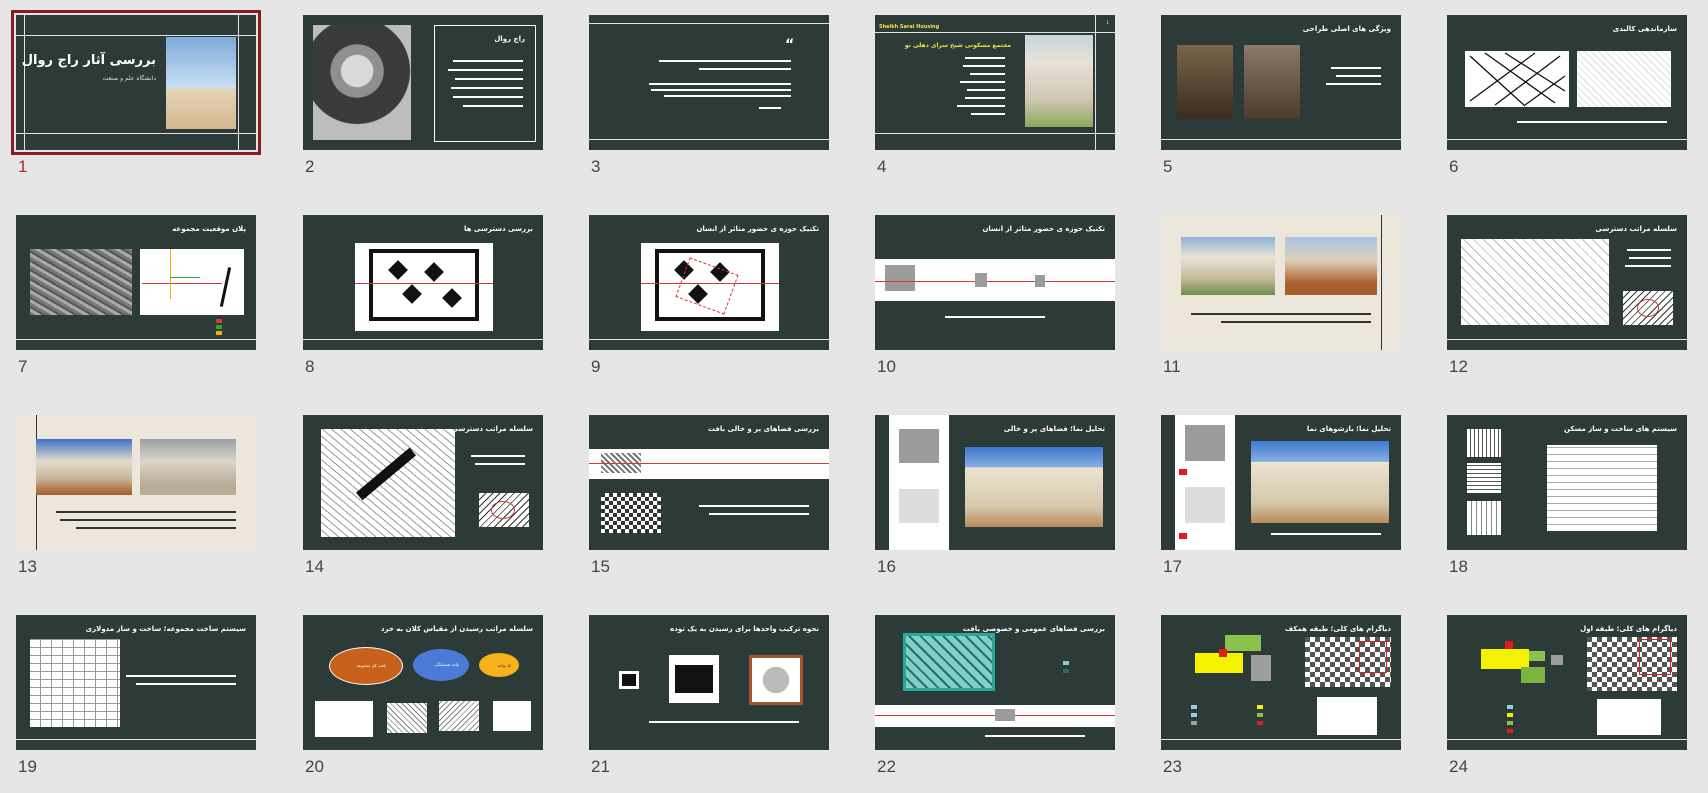 The height and width of the screenshot is (793, 1708). What do you see at coordinates (88, 60) in the screenshot?
I see `slide-title: بررسی آثار راج روال` at bounding box center [88, 60].